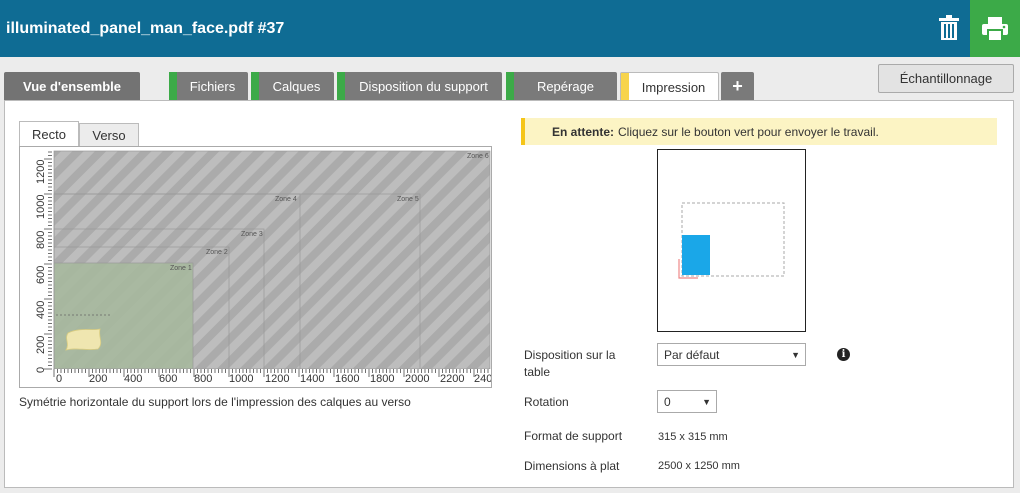 The height and width of the screenshot is (493, 1020). I want to click on zone-label: Zone 4, so click(286, 199).